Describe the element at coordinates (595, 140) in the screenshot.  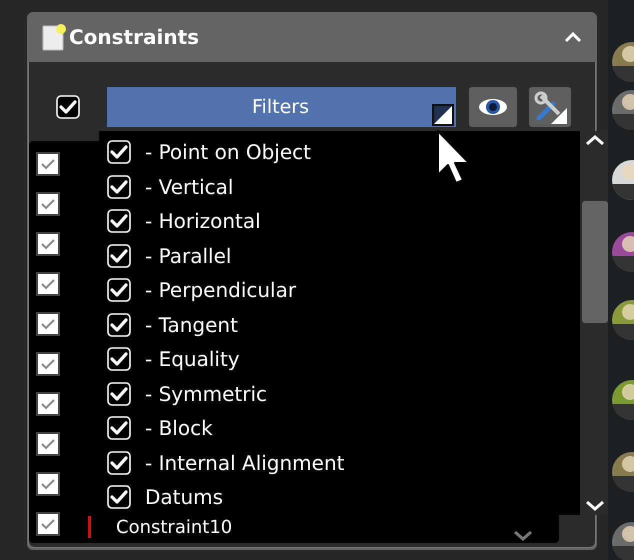
I see `scroll-up-icon` at that location.